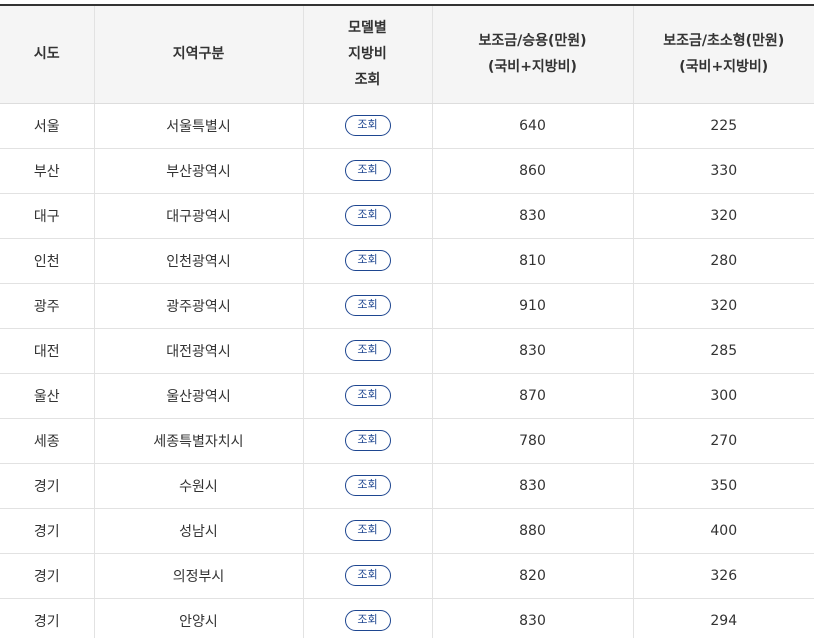 This screenshot has width=814, height=638. I want to click on header-sido: 시도, so click(47, 54).